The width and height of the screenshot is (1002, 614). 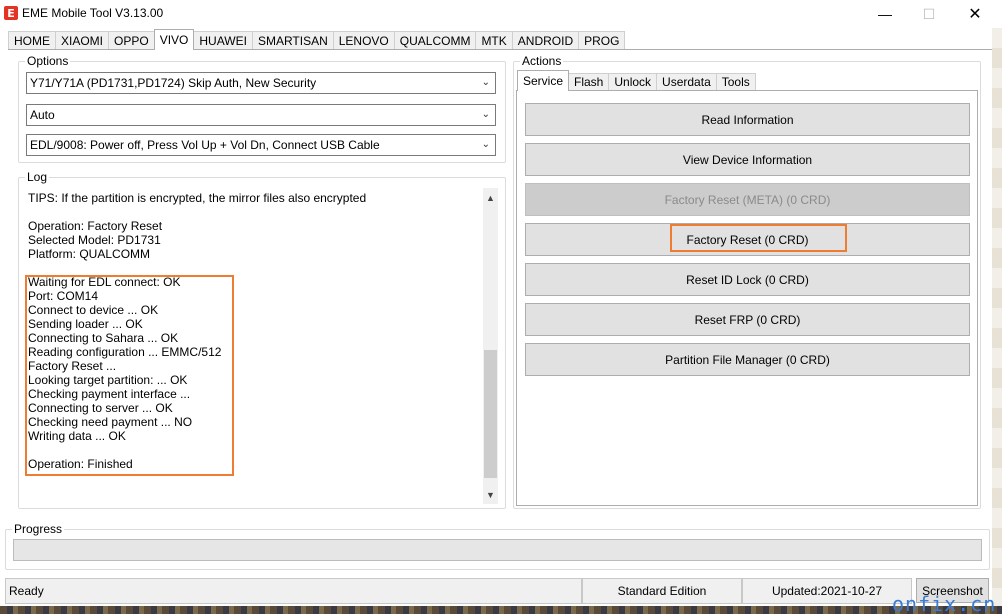 What do you see at coordinates (435, 40) in the screenshot?
I see `tab-qualcomm: QUALCOMM` at bounding box center [435, 40].